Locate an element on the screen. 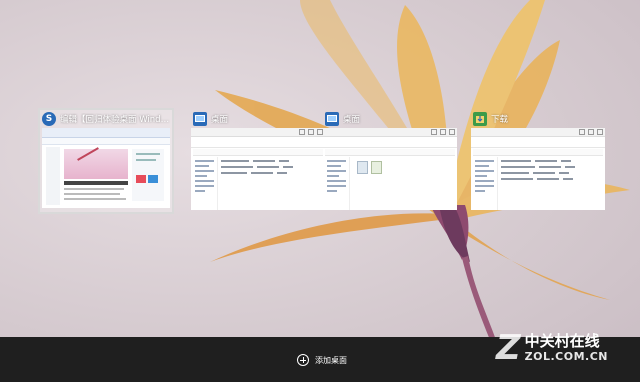  zol-watermark: Z 中关村在线 ZOL.COM.CN is located at coordinates (552, 348).